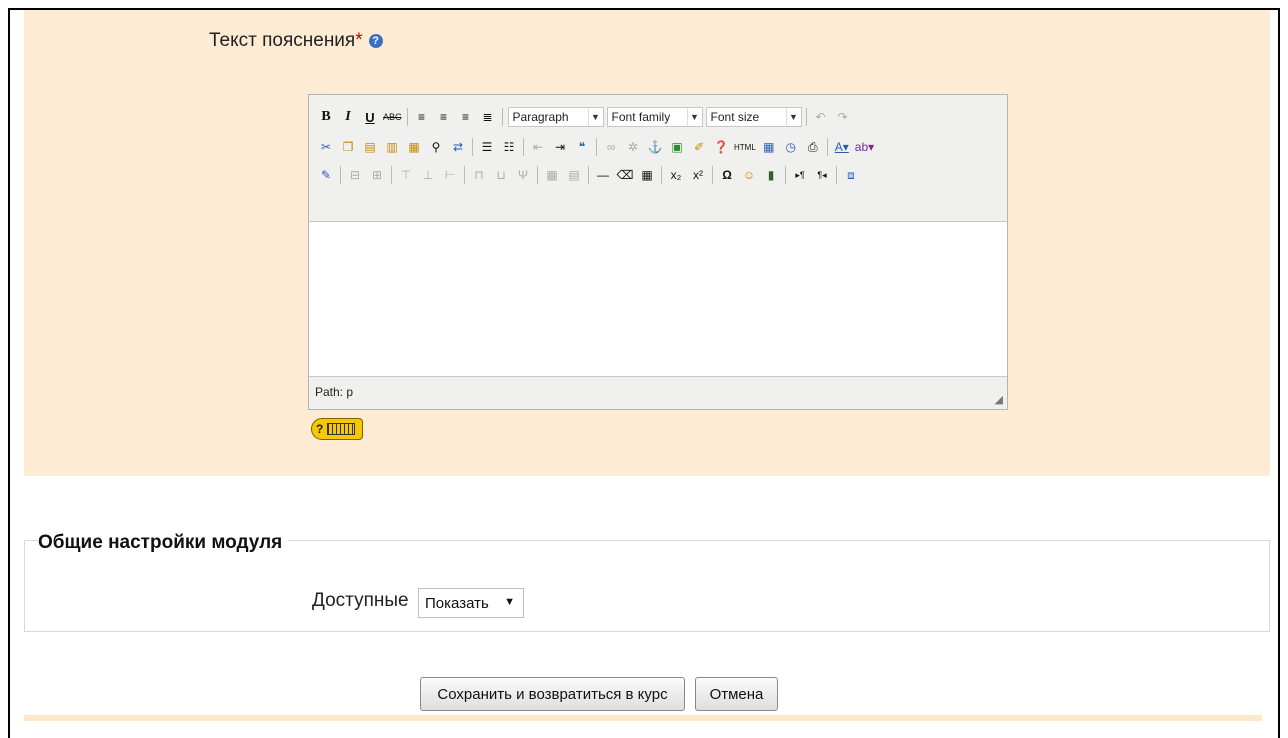 The height and width of the screenshot is (738, 1288). Describe the element at coordinates (552, 175) in the screenshot. I see `cell-props-icon: ▦` at that location.